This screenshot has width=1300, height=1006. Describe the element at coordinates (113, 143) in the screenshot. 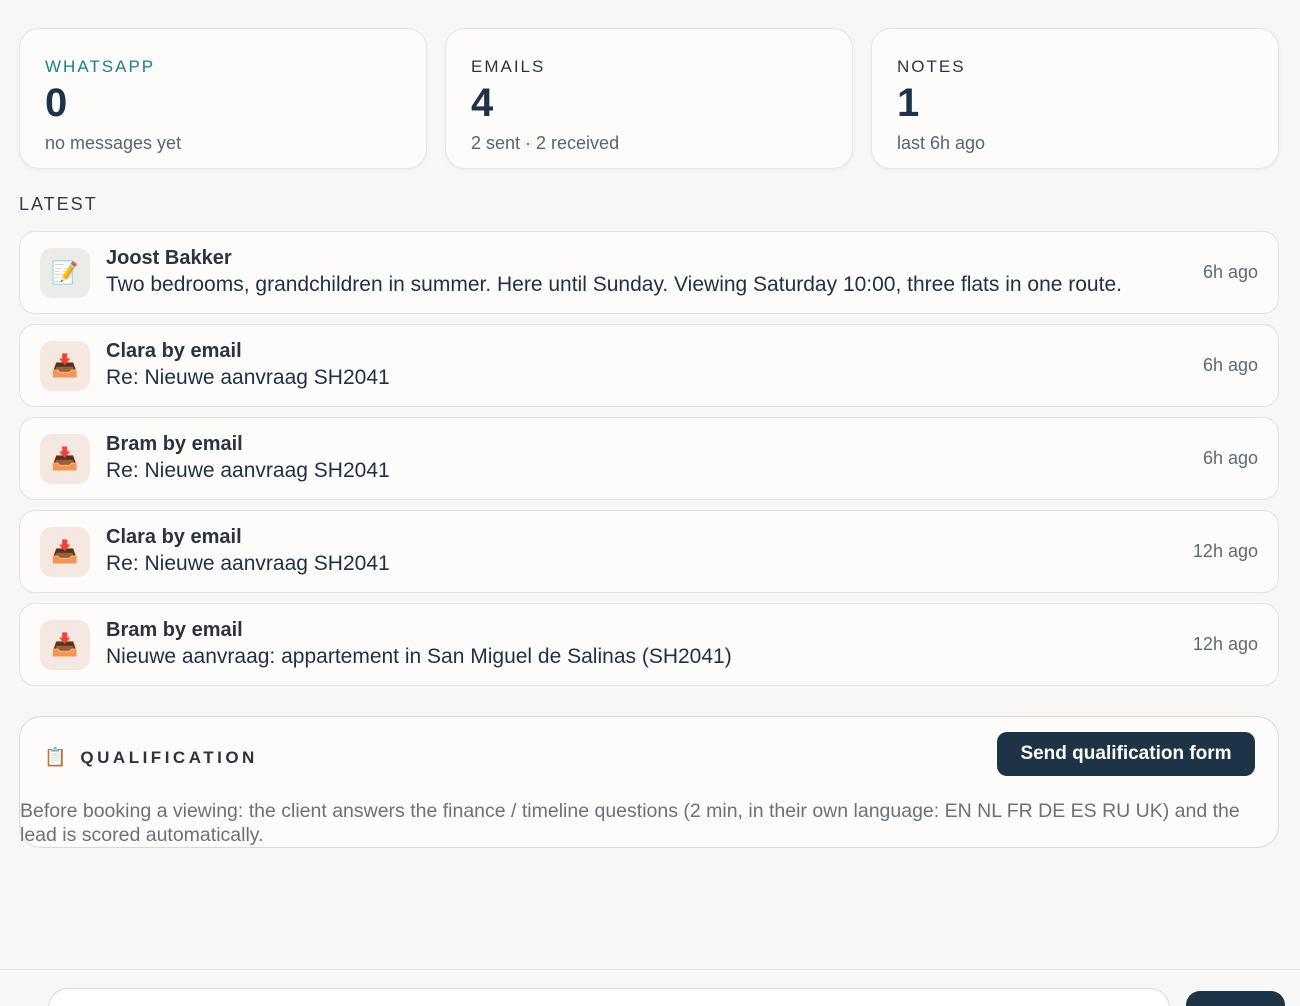

I see `stat-subtitle: no messages yet` at that location.